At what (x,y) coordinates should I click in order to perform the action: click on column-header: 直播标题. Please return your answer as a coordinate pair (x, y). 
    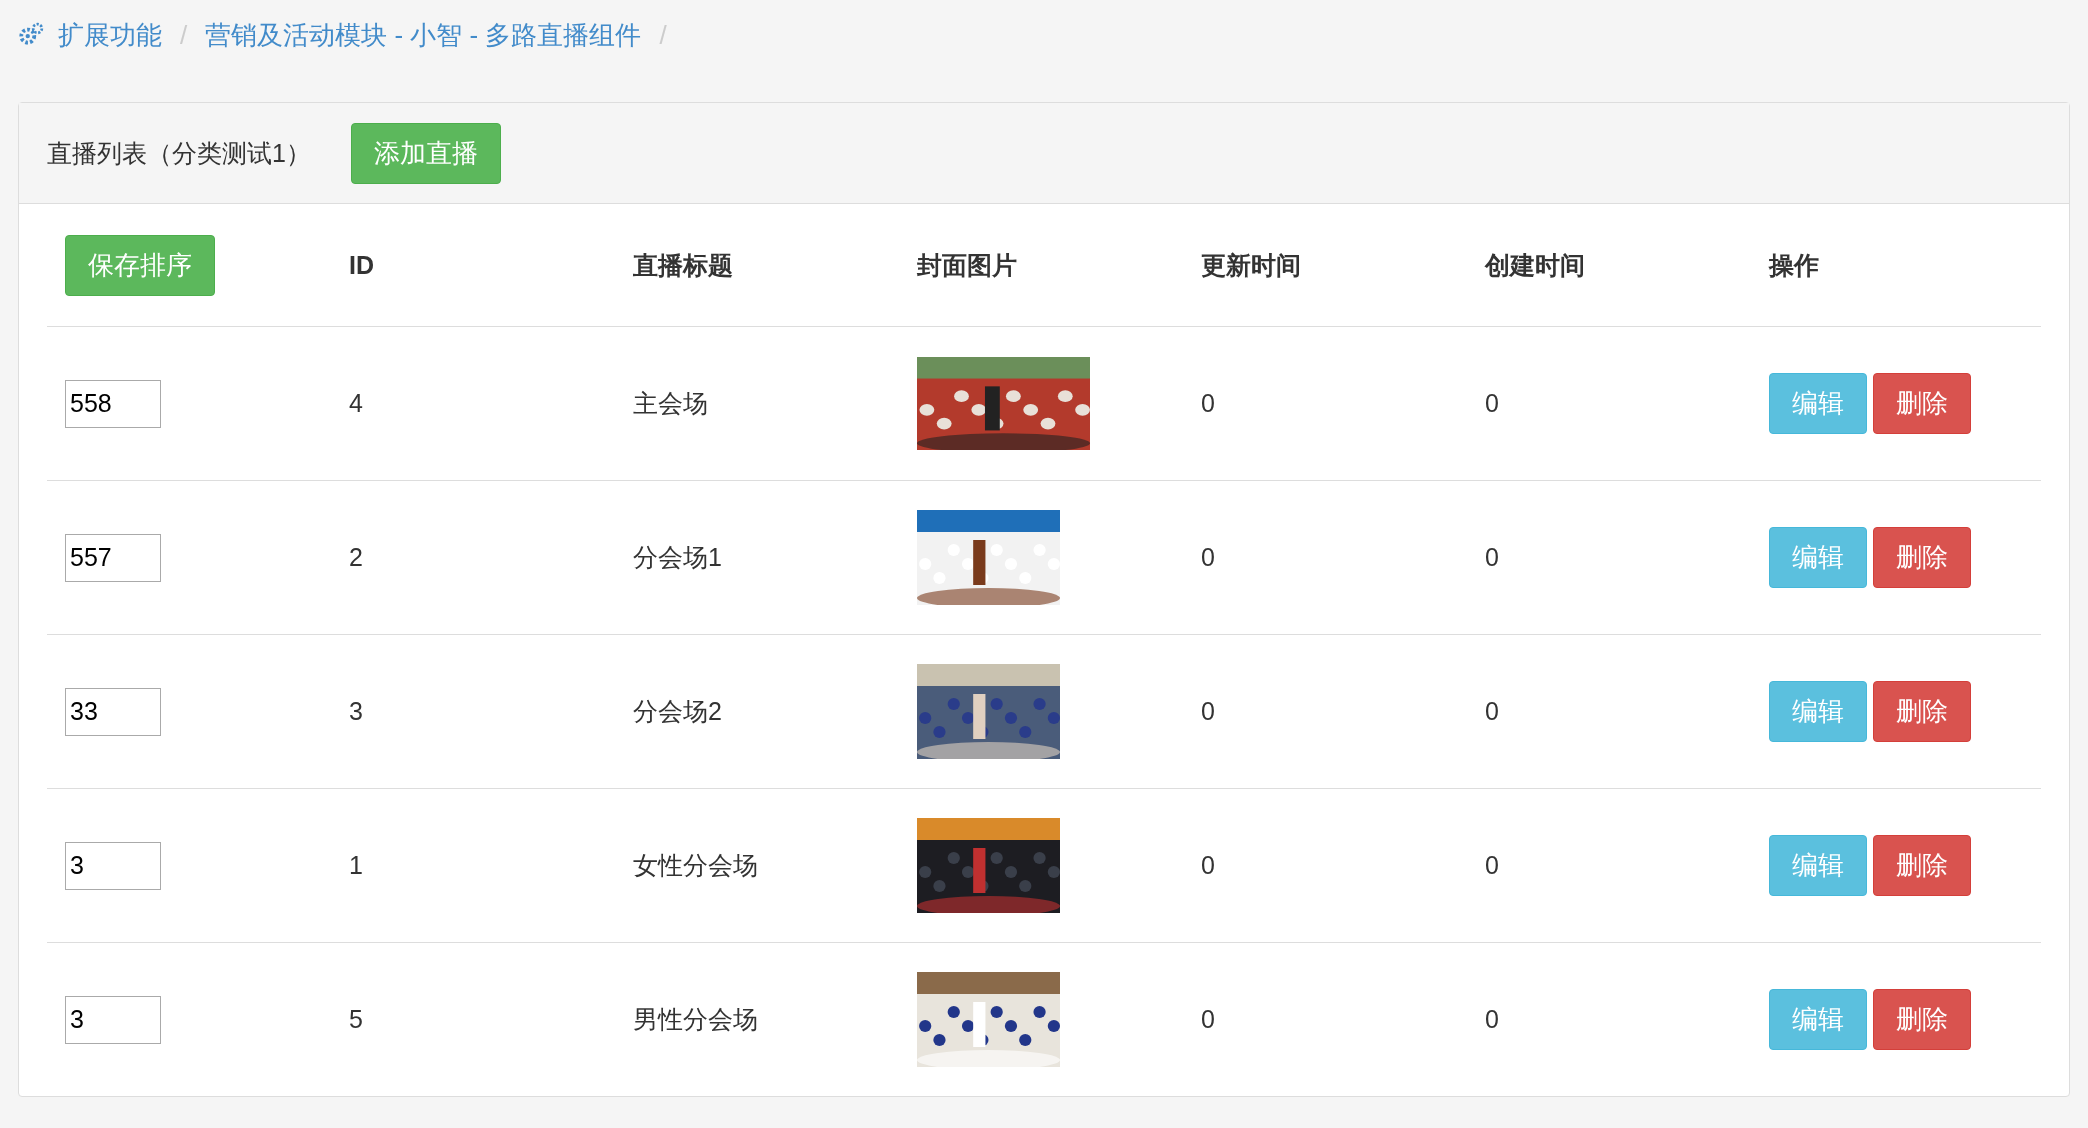
    Looking at the image, I should click on (683, 265).